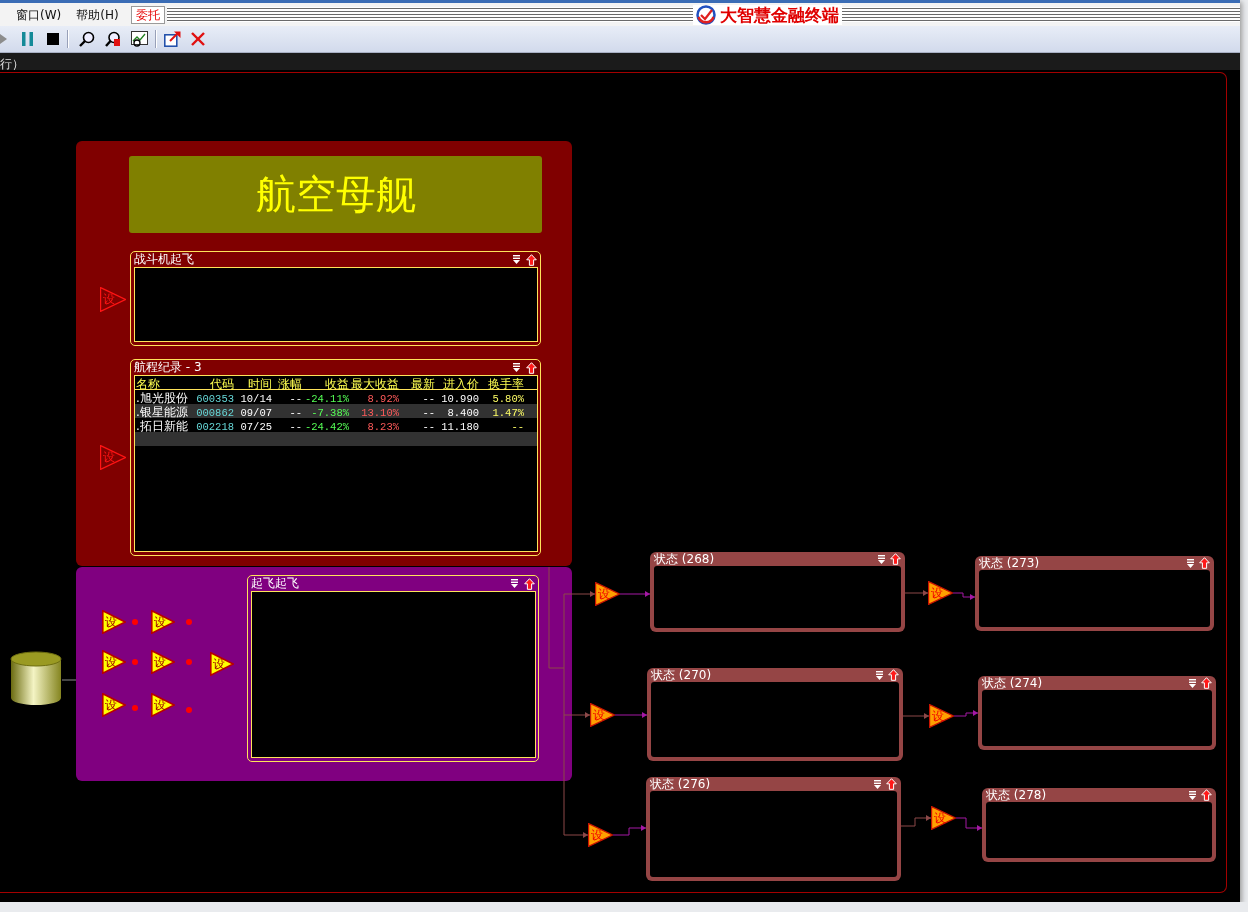 The width and height of the screenshot is (1248, 912). Describe the element at coordinates (326, 426) in the screenshot. I see `table-cell-text: -24.42%` at that location.